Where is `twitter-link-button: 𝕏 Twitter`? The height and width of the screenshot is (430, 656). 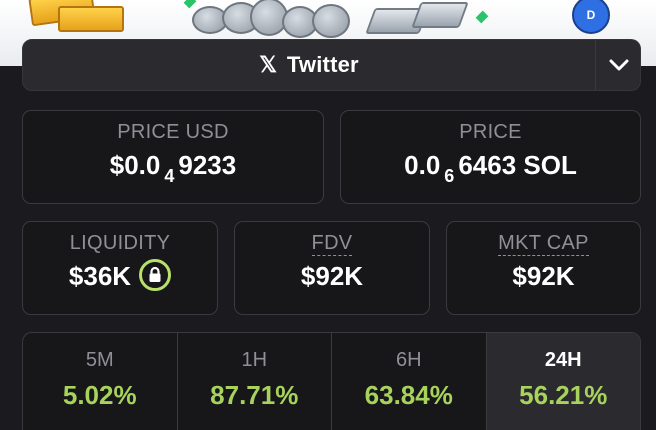 twitter-link-button: 𝕏 Twitter is located at coordinates (309, 65).